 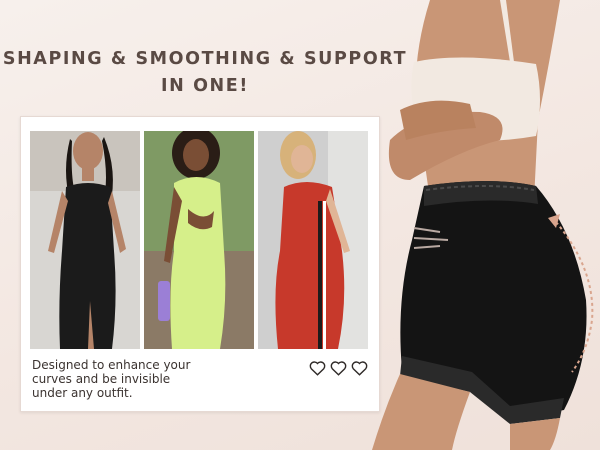 I want to click on photo-black-dress, so click(x=85, y=240).